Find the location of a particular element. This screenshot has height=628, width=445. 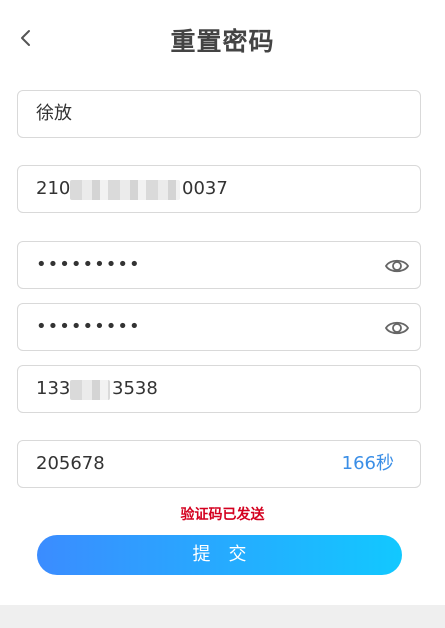

verification-code-field: 205678 166秒 is located at coordinates (219, 464).